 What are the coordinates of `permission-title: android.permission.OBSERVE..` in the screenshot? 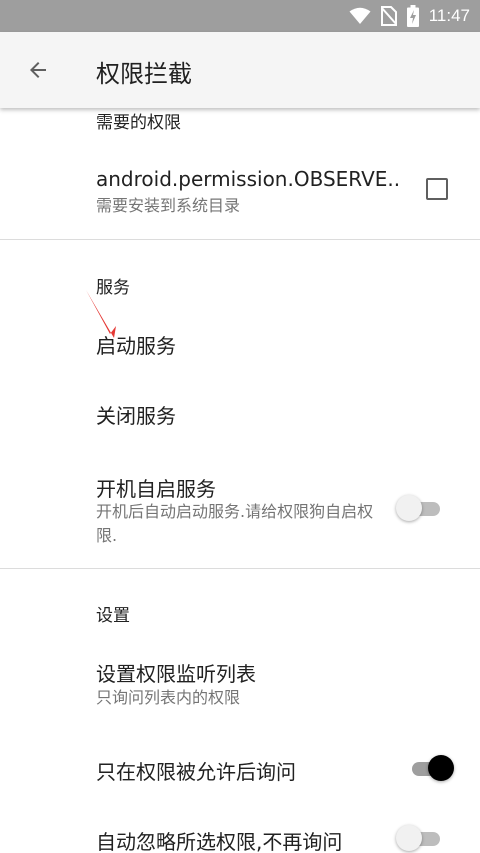 It's located at (248, 179).